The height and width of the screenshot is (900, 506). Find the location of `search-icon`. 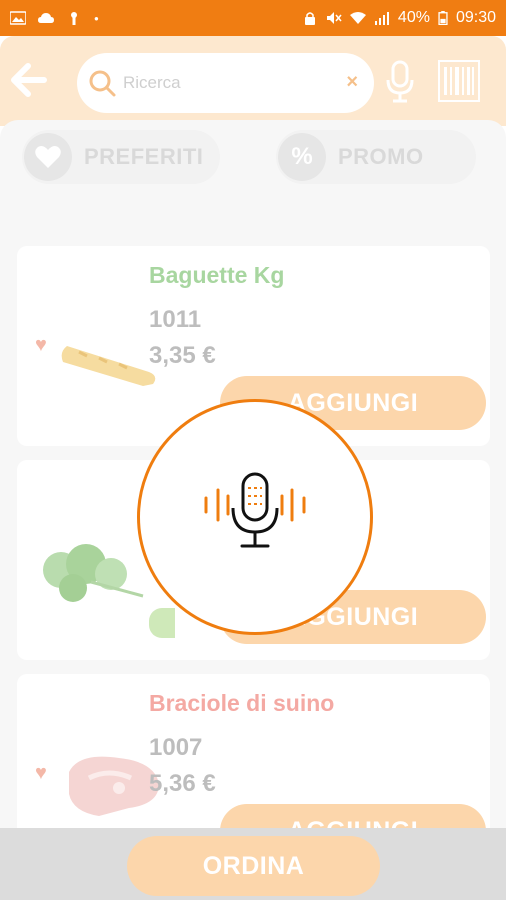

search-icon is located at coordinates (102, 83).